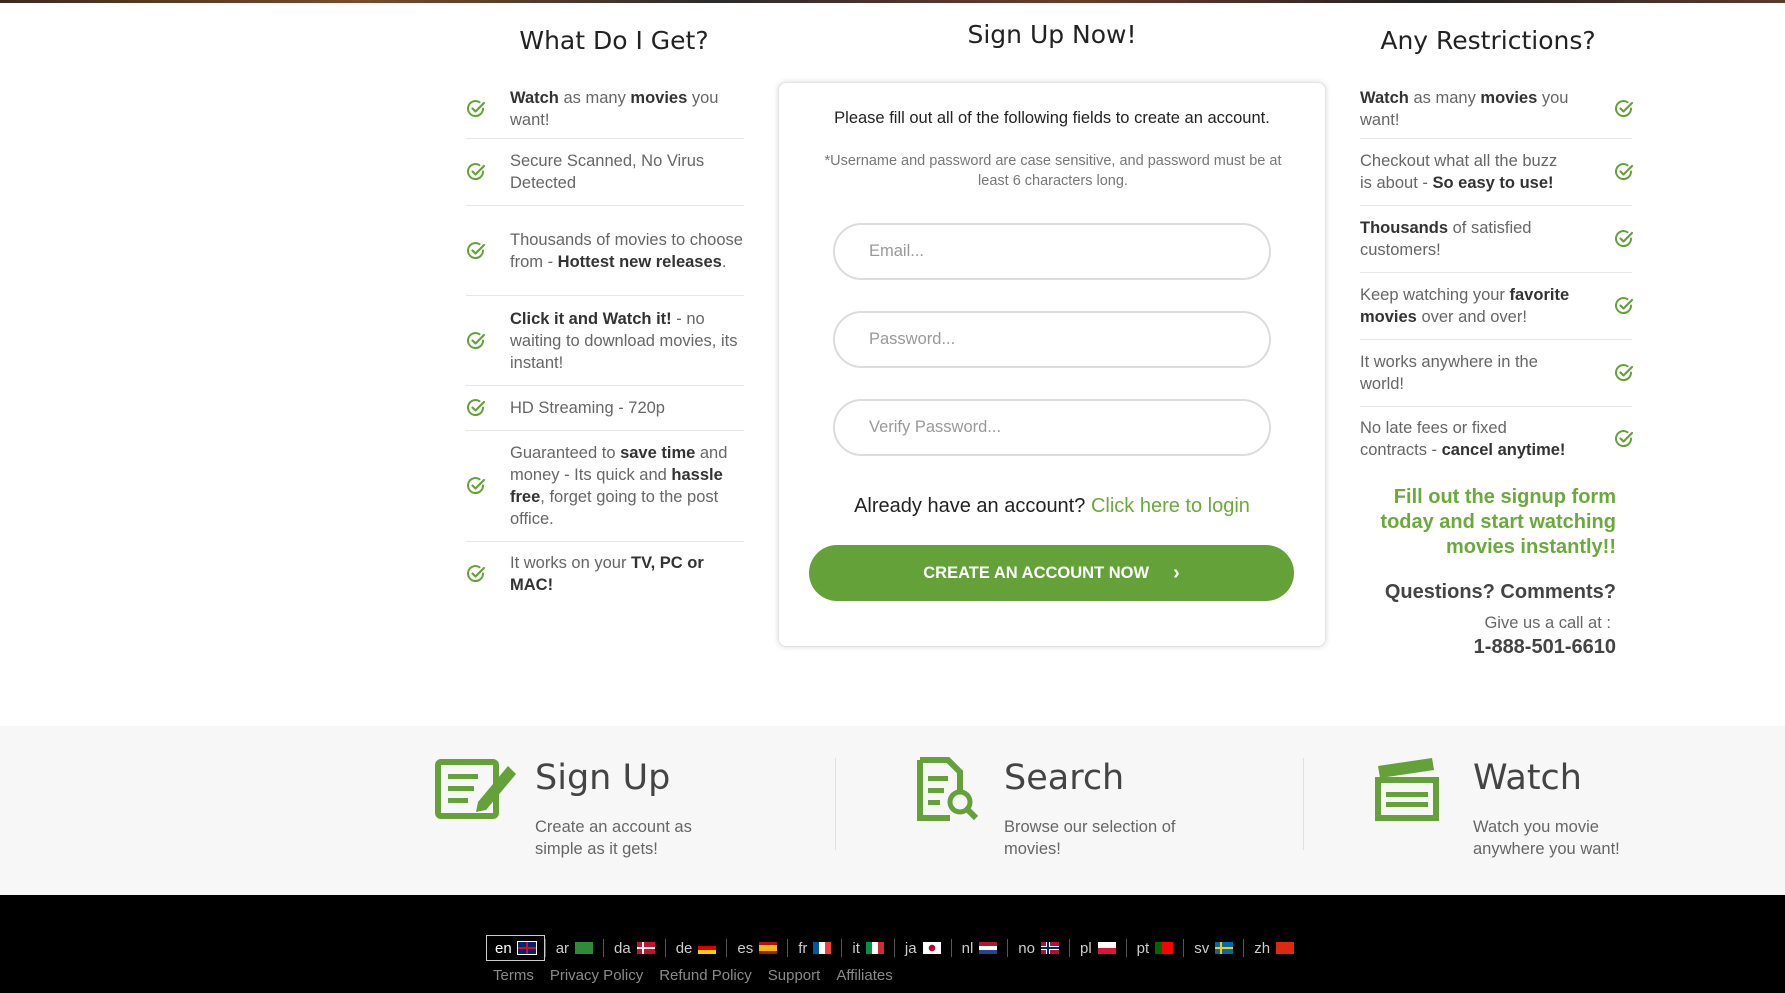 This screenshot has width=1785, height=993. Describe the element at coordinates (1176, 572) in the screenshot. I see `chevron-right-icon: ›` at that location.